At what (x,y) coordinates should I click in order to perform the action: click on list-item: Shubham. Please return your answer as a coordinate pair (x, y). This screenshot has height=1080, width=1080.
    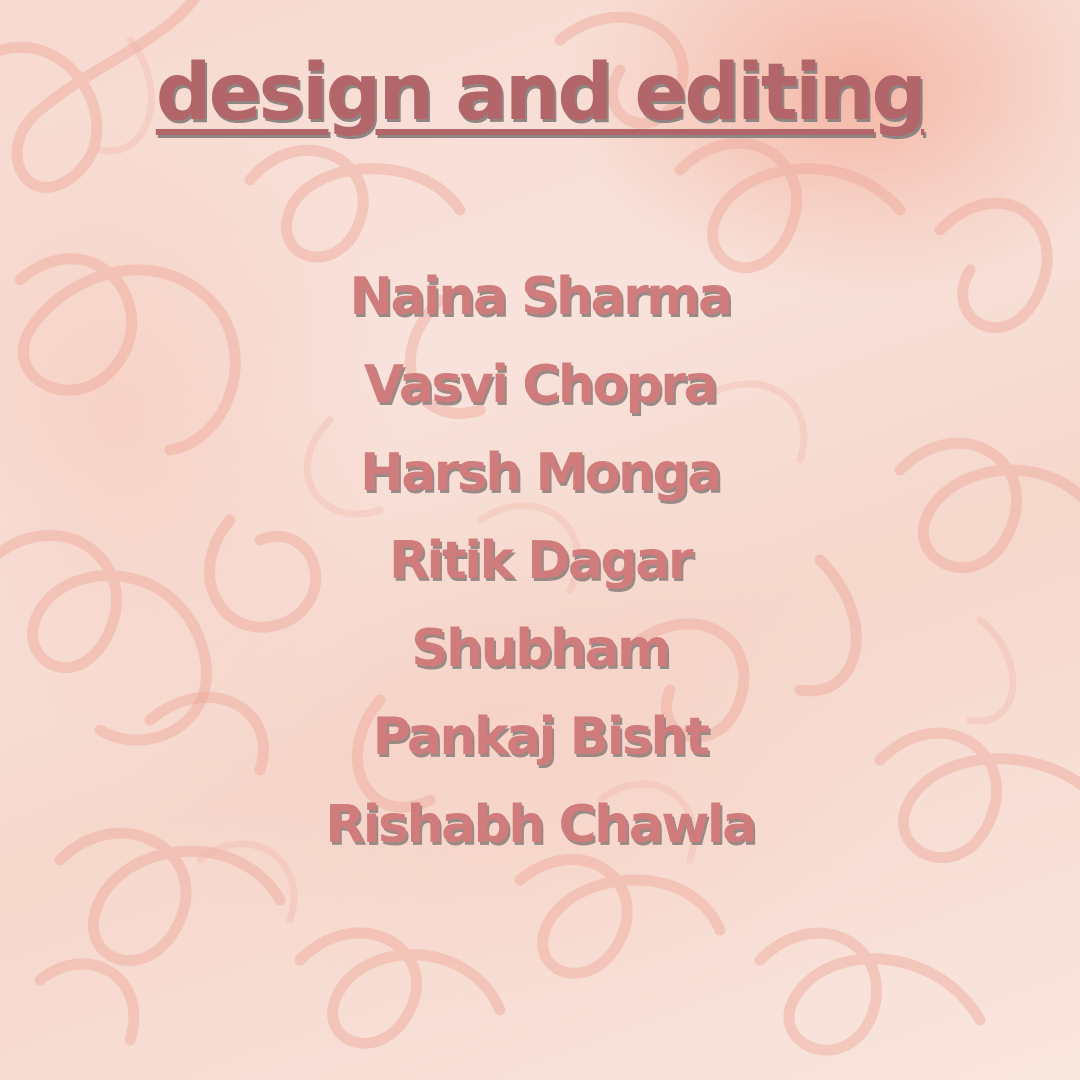
    Looking at the image, I should click on (541, 649).